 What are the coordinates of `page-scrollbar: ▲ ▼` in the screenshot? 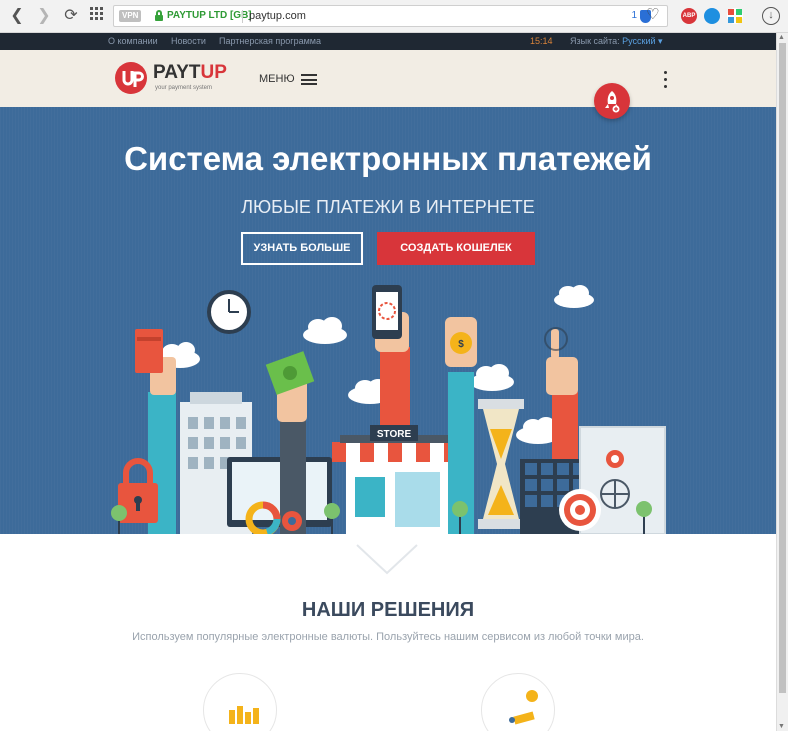 It's located at (782, 382).